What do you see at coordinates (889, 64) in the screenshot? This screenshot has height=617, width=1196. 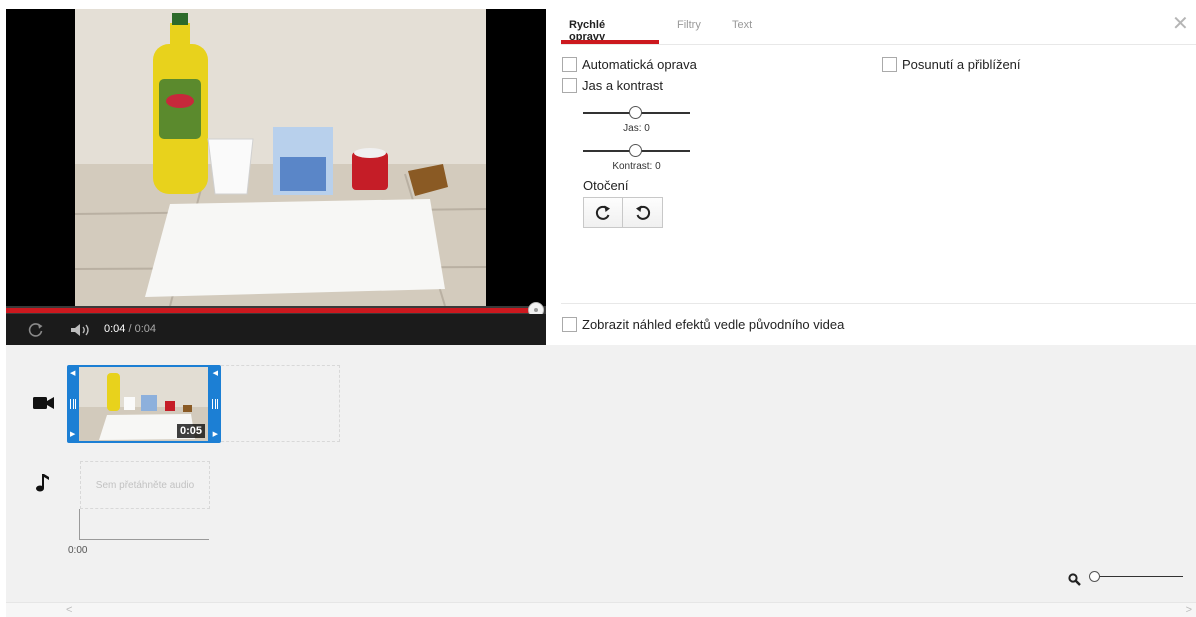 I see `pan-zoom-checkbox` at bounding box center [889, 64].